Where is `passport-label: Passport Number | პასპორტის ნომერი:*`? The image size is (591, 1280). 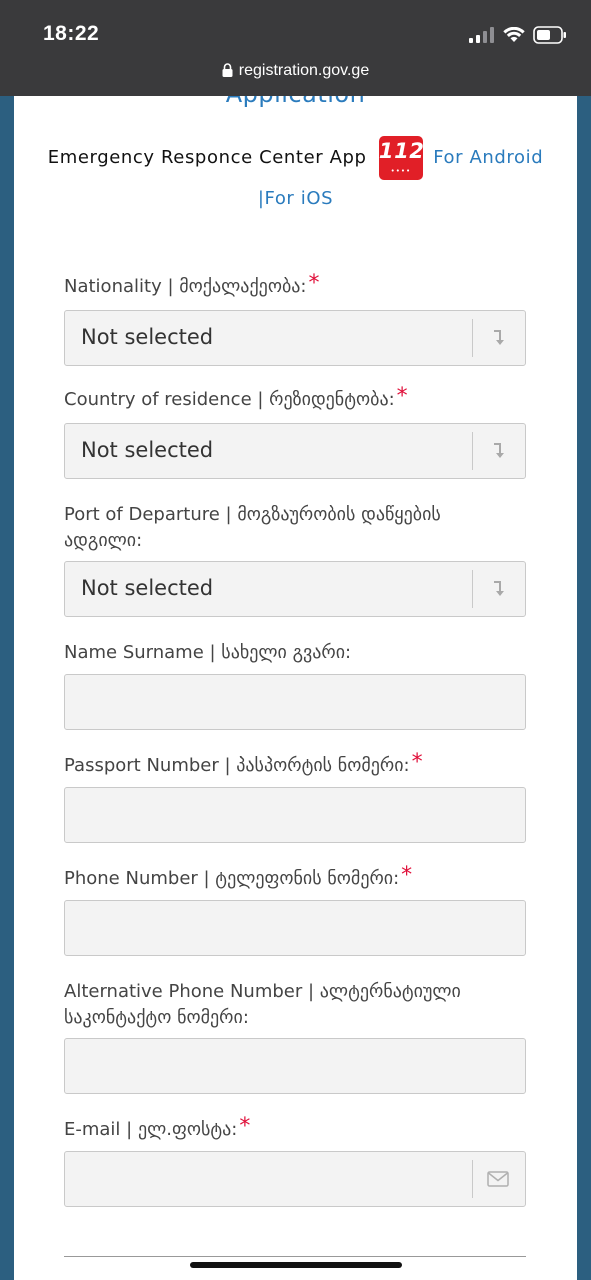 passport-label: Passport Number | პასპორტის ნომერი:* is located at coordinates (299, 764).